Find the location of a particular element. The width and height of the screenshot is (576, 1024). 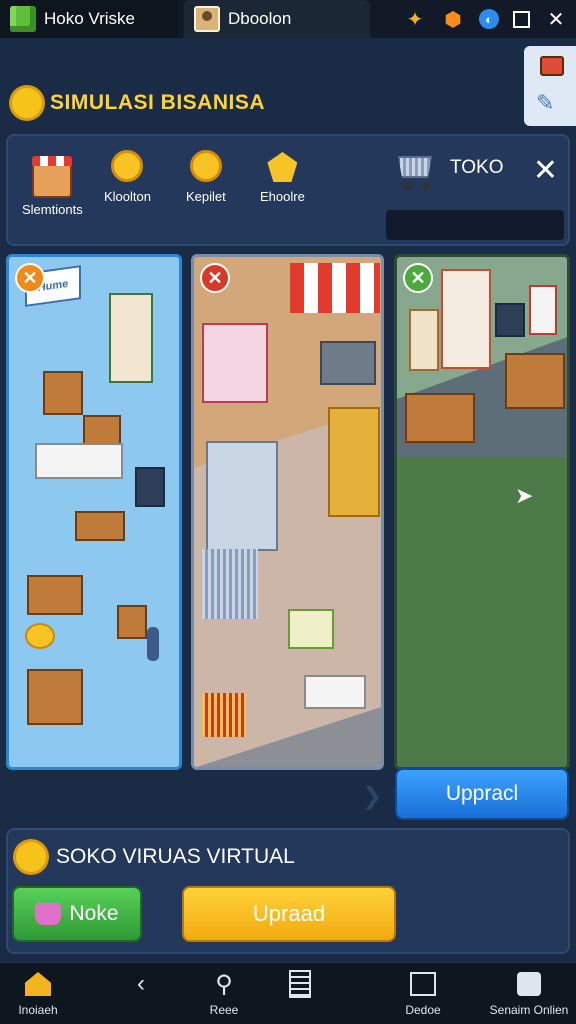

window-titlebar: Hoko Vriske Dboolon ✦ ⬢ ◐ ✕ is located at coordinates (288, 19).